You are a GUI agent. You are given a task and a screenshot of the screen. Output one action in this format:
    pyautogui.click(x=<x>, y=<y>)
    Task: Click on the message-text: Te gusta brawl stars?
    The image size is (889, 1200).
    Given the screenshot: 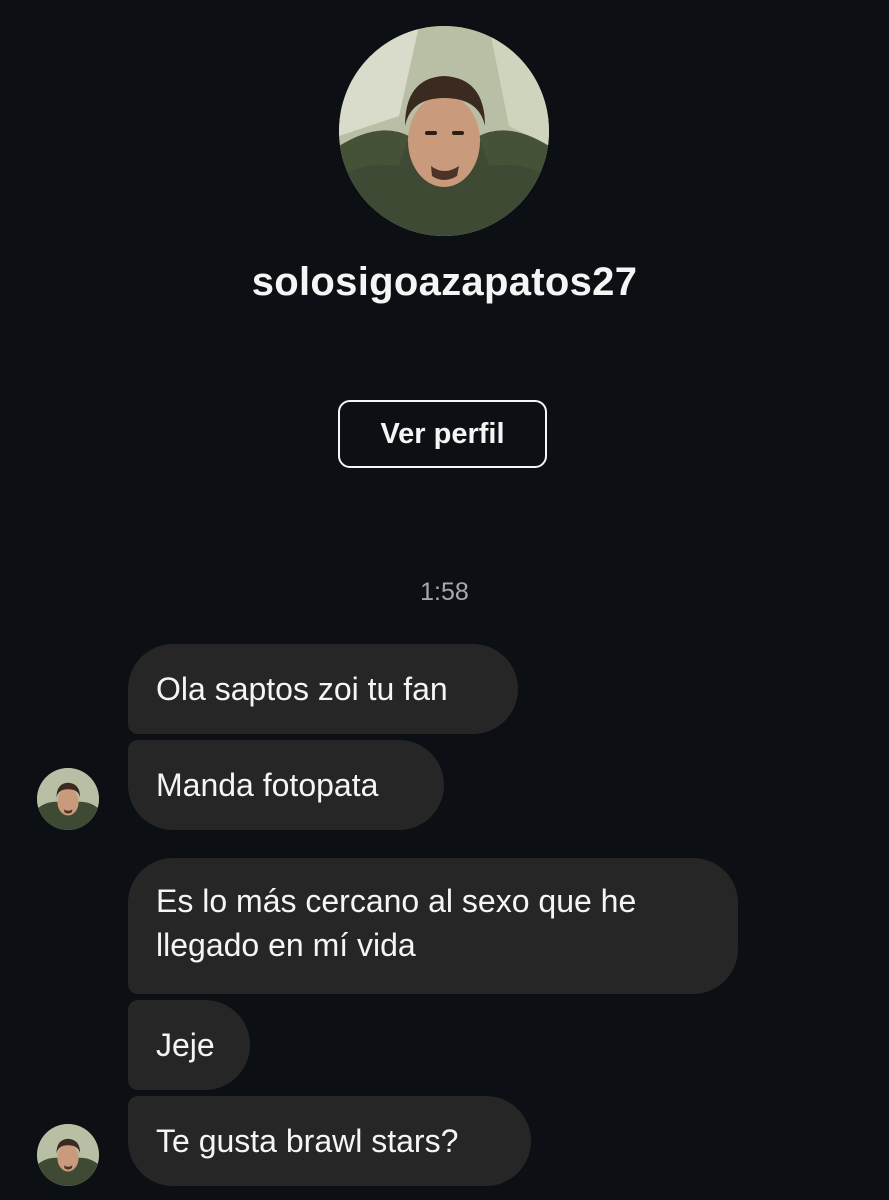 What is the action you would take?
    pyautogui.click(x=307, y=1141)
    